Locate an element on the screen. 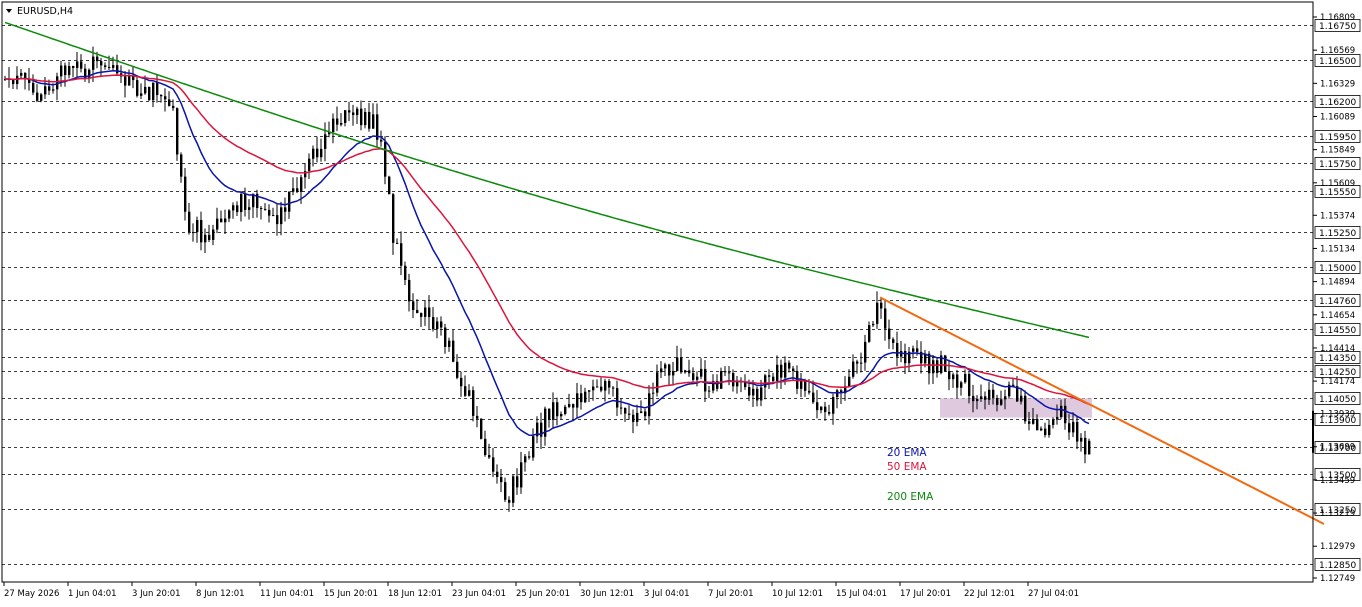 Image resolution: width=1362 pixels, height=607 pixels. level-tag-text: 1.16200 is located at coordinates (1337, 103).